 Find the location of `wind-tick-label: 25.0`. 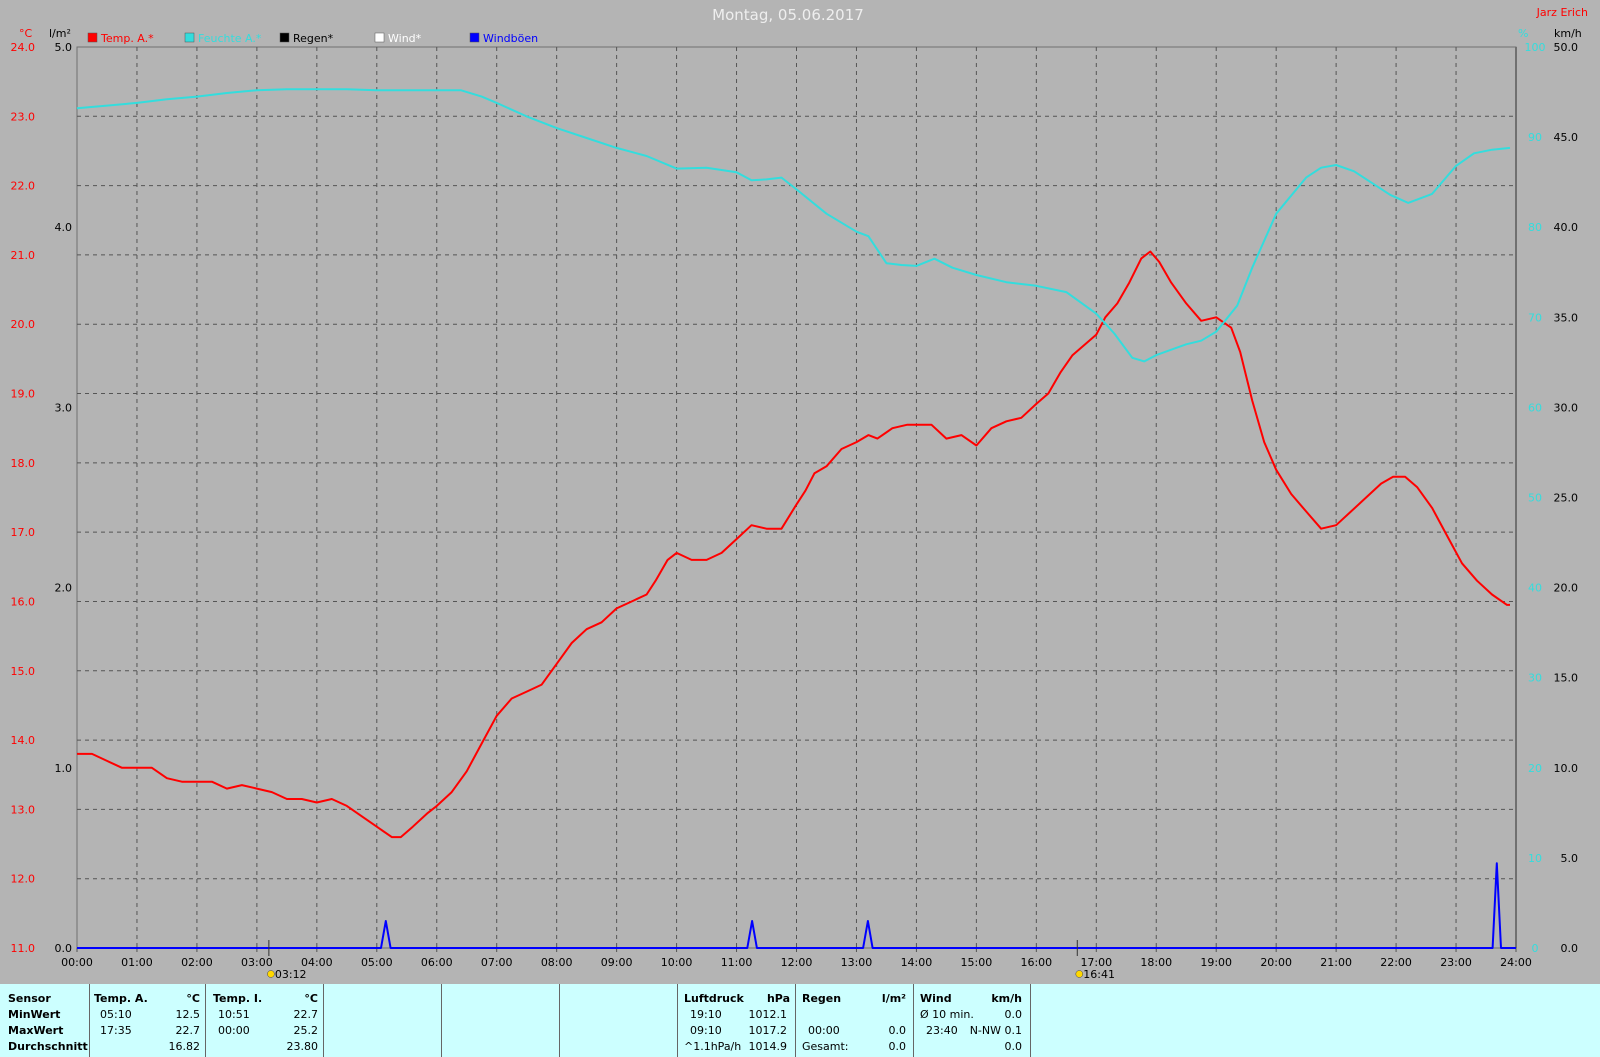

wind-tick-label: 25.0 is located at coordinates (1566, 498).